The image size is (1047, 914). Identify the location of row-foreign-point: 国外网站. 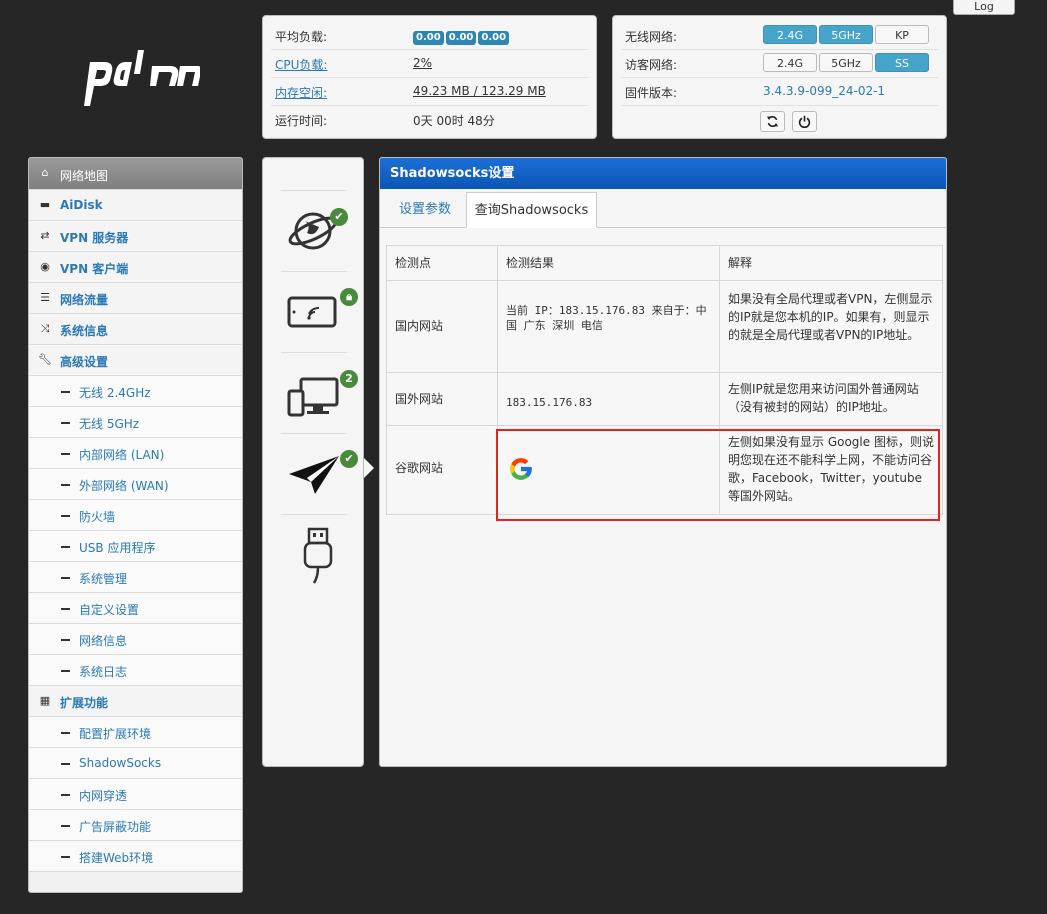
(442, 399).